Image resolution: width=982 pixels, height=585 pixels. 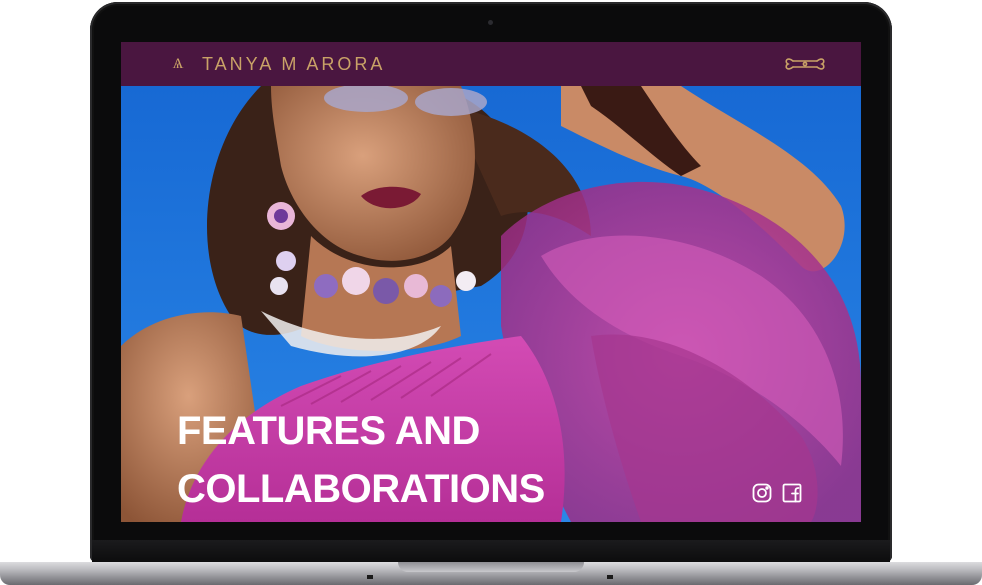 I want to click on site-header: Ѧ TANYA M ARORA, so click(x=491, y=64).